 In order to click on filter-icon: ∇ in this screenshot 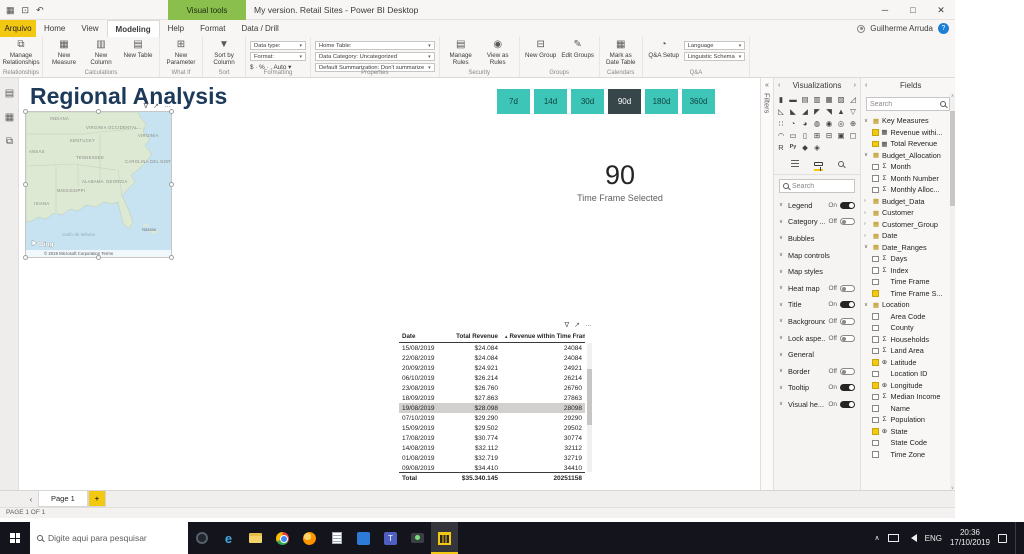, I will do `click(145, 106)`.